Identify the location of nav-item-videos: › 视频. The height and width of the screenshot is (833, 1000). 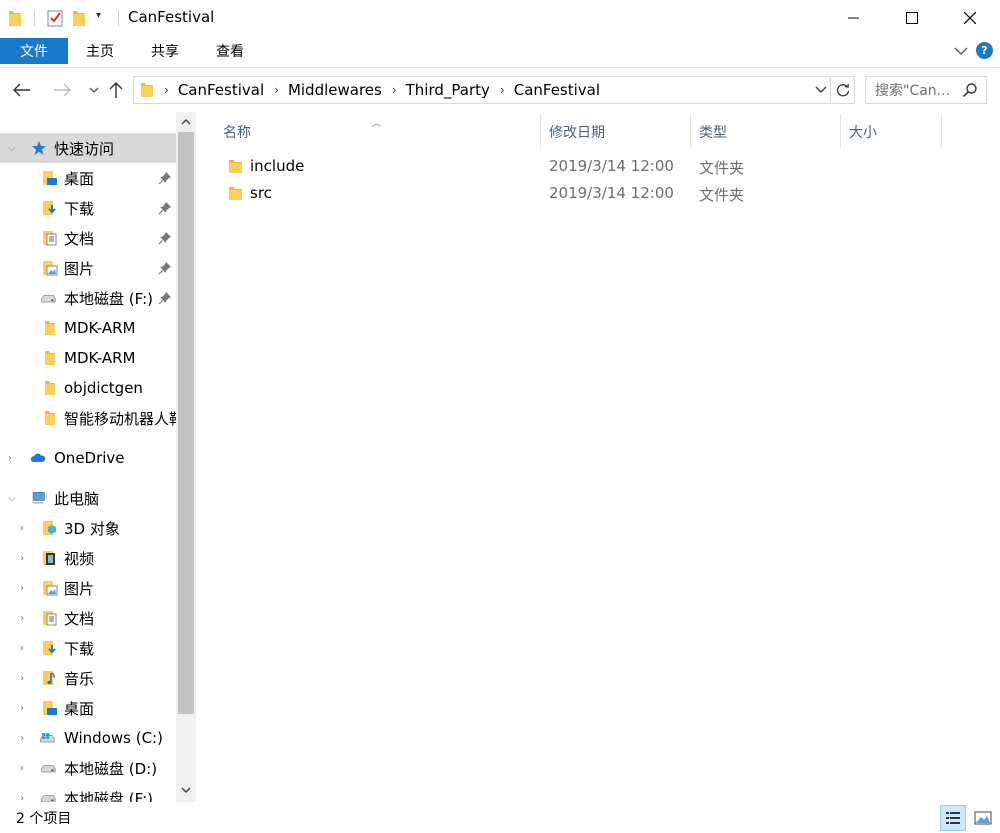
(88, 558).